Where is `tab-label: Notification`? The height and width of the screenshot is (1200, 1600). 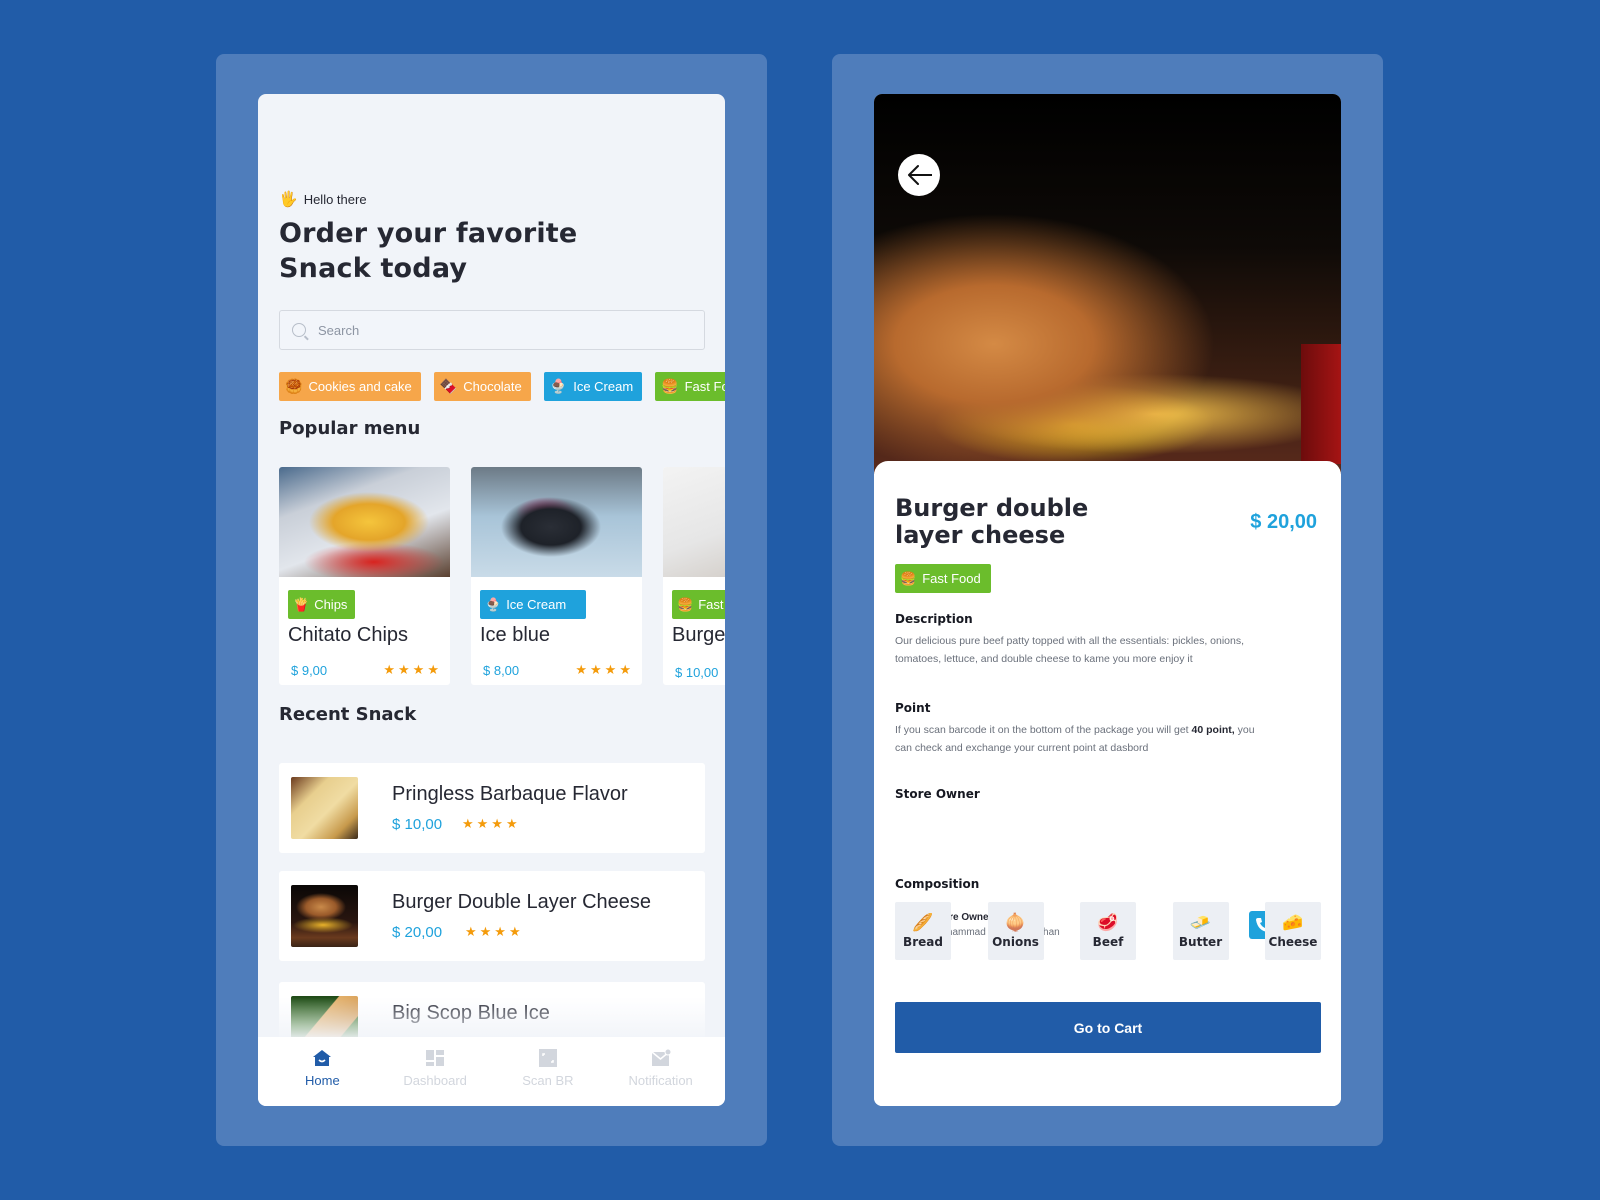
tab-label: Notification is located at coordinates (660, 1080).